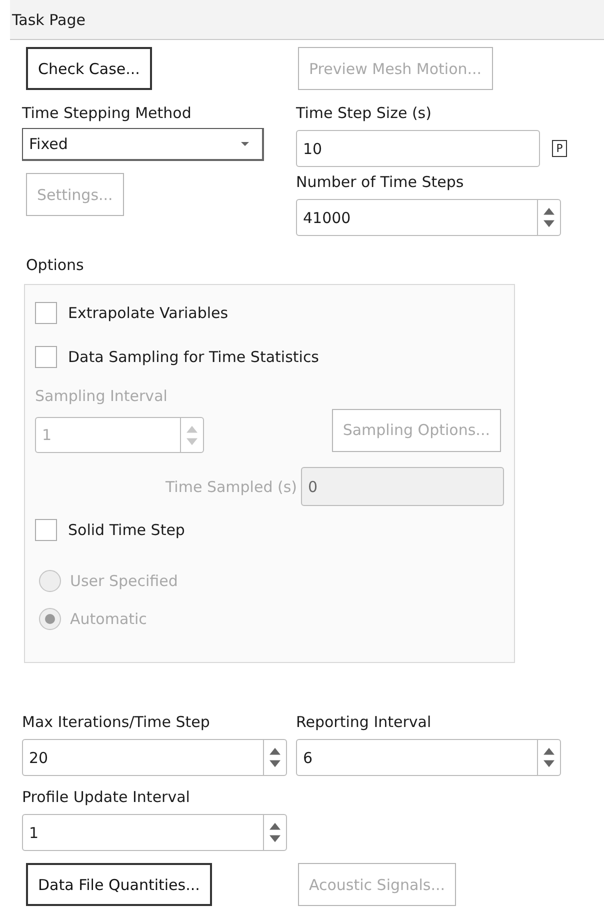 The height and width of the screenshot is (919, 604). What do you see at coordinates (231, 487) in the screenshot?
I see `field-label: Time Sampled (s)` at bounding box center [231, 487].